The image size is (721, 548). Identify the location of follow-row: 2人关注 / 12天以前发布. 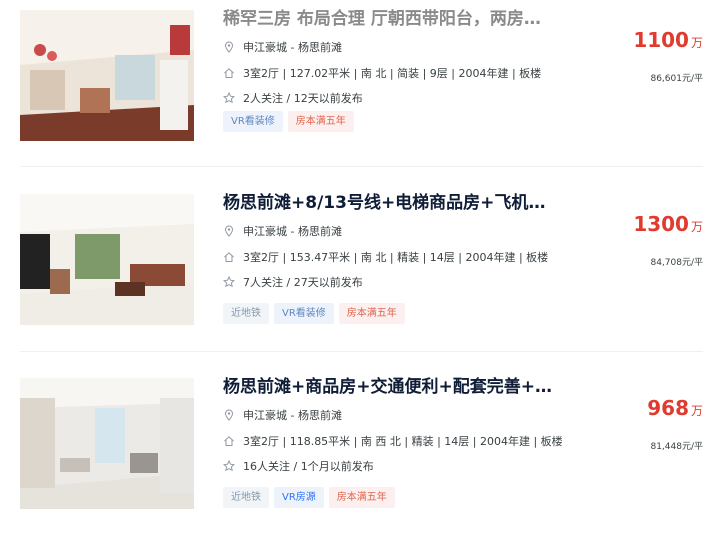
(293, 99).